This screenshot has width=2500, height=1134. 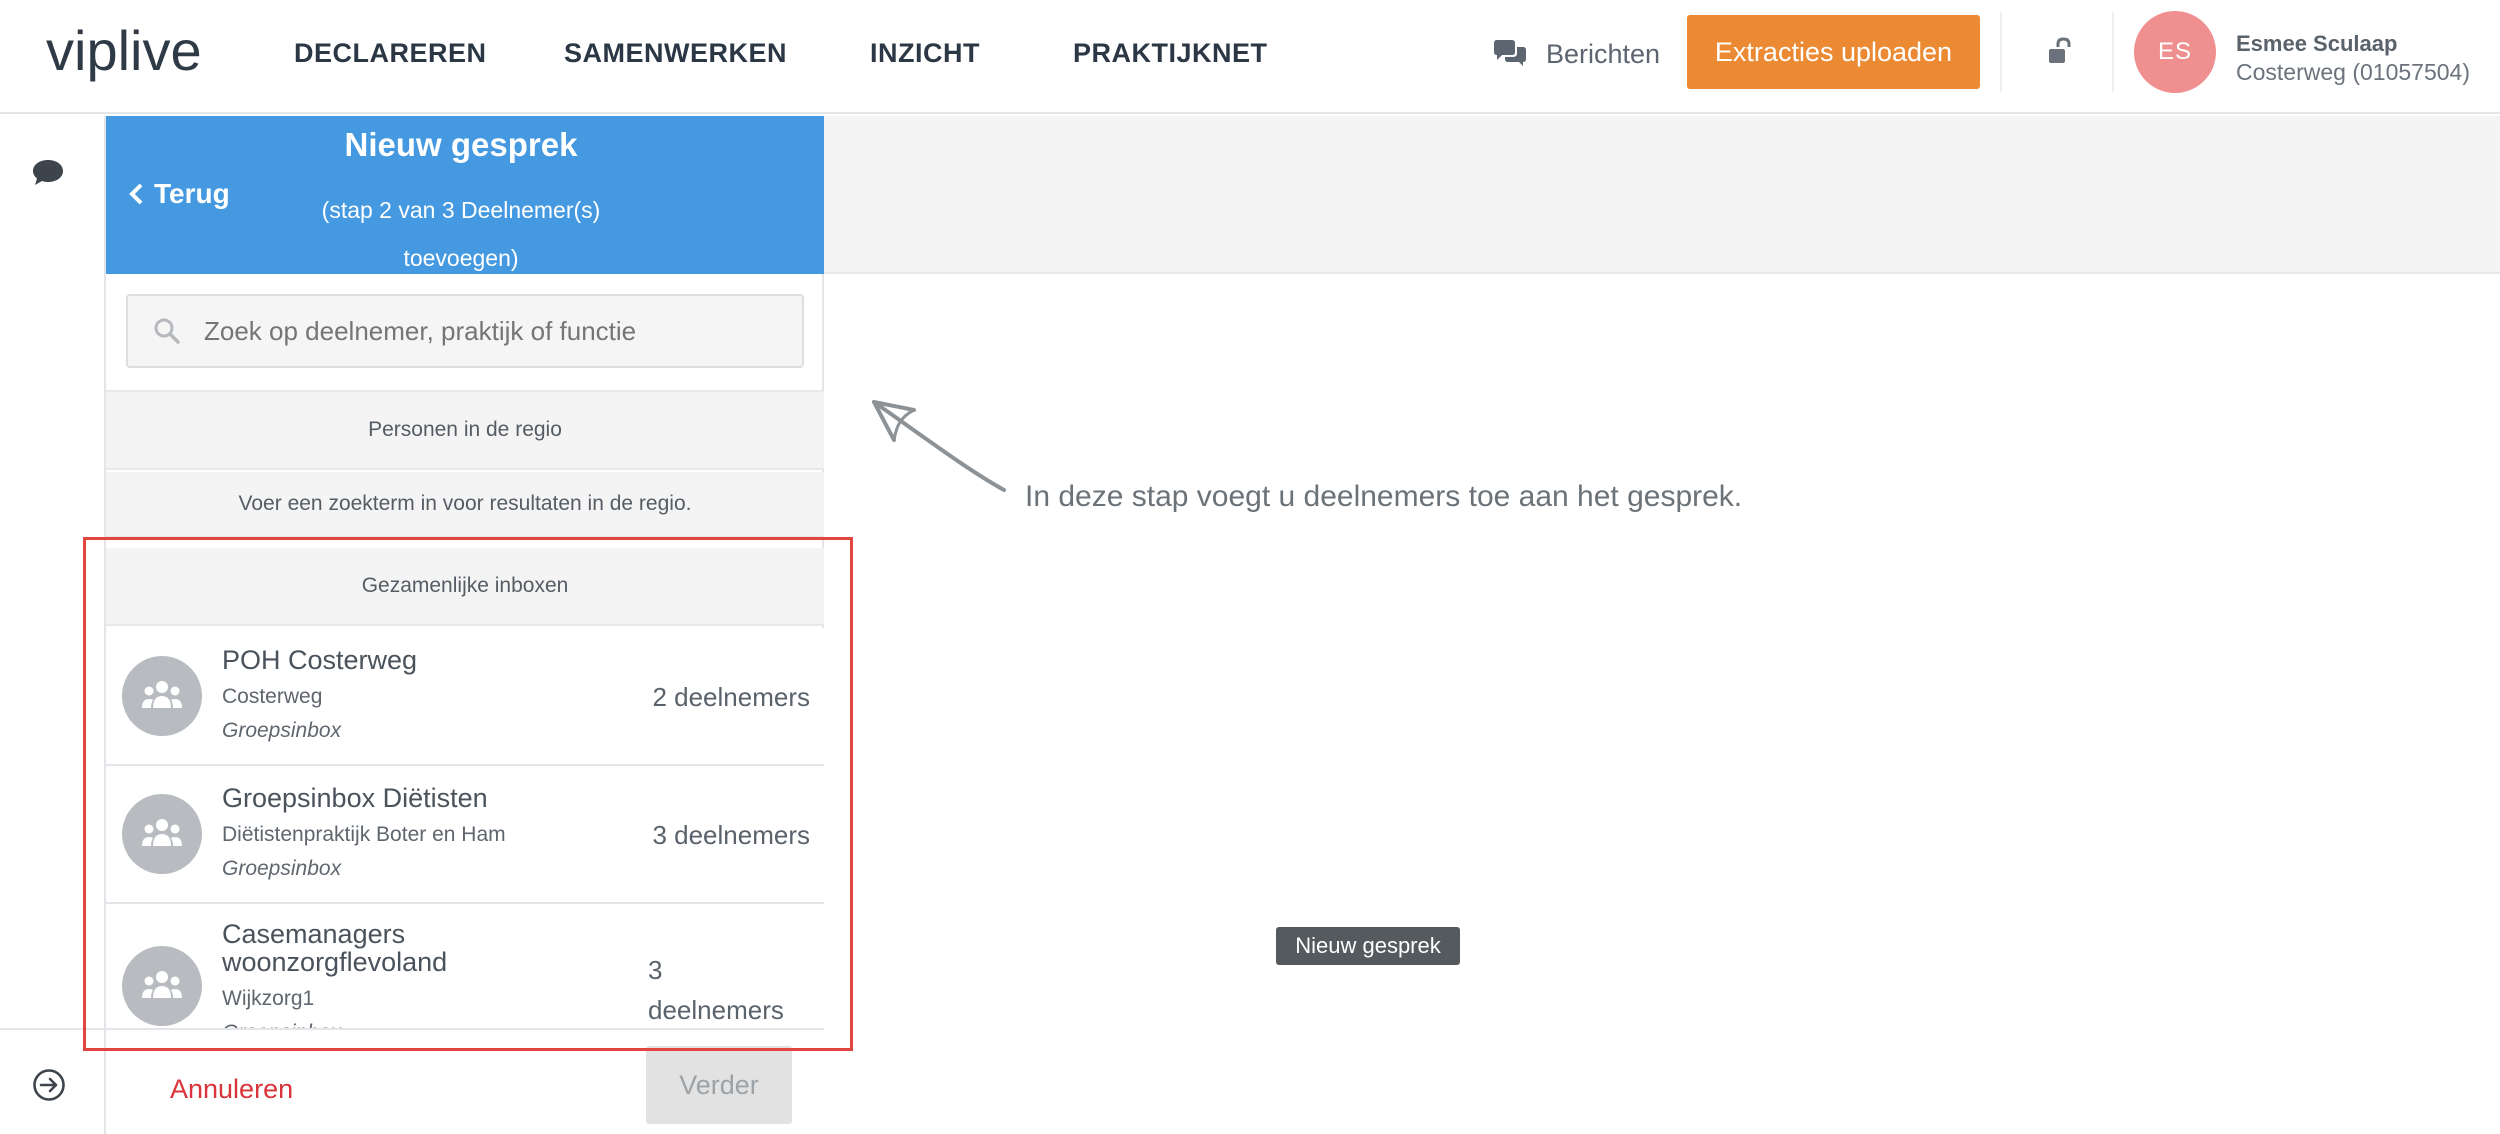 I want to click on inbox-member-count-label: deelnemers, so click(x=716, y=1010).